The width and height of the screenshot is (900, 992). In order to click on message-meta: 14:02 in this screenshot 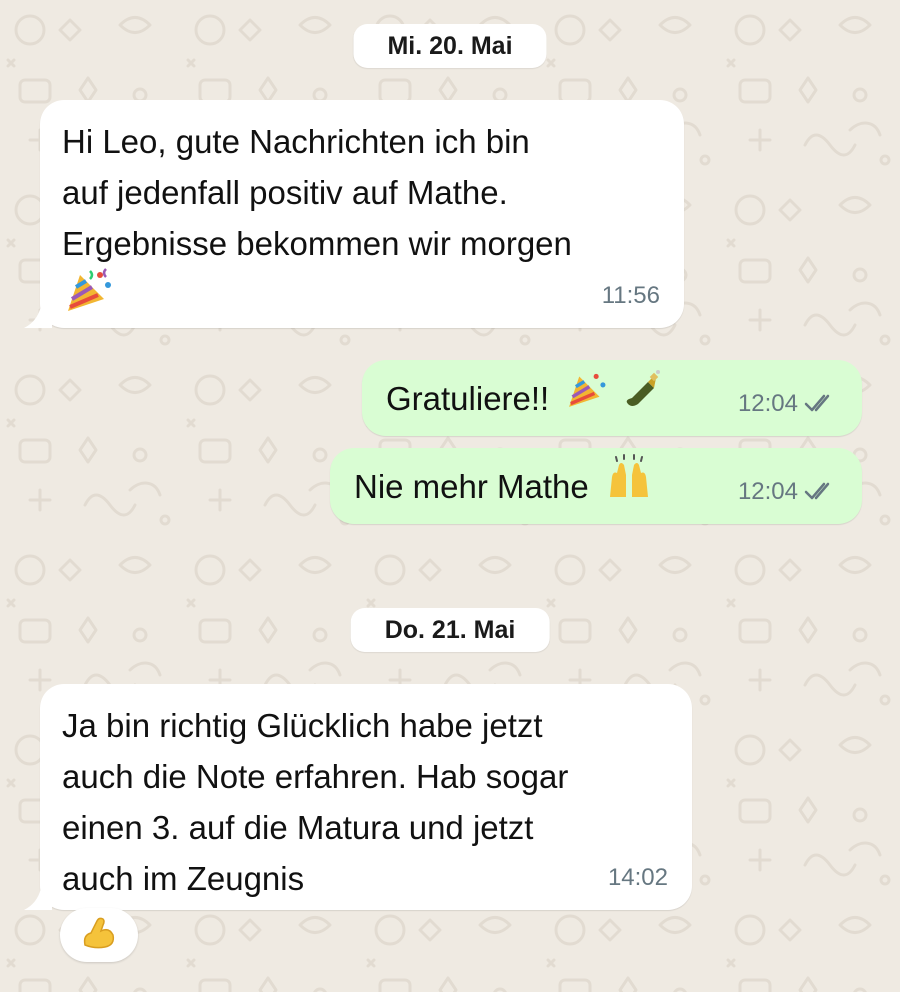, I will do `click(638, 877)`.